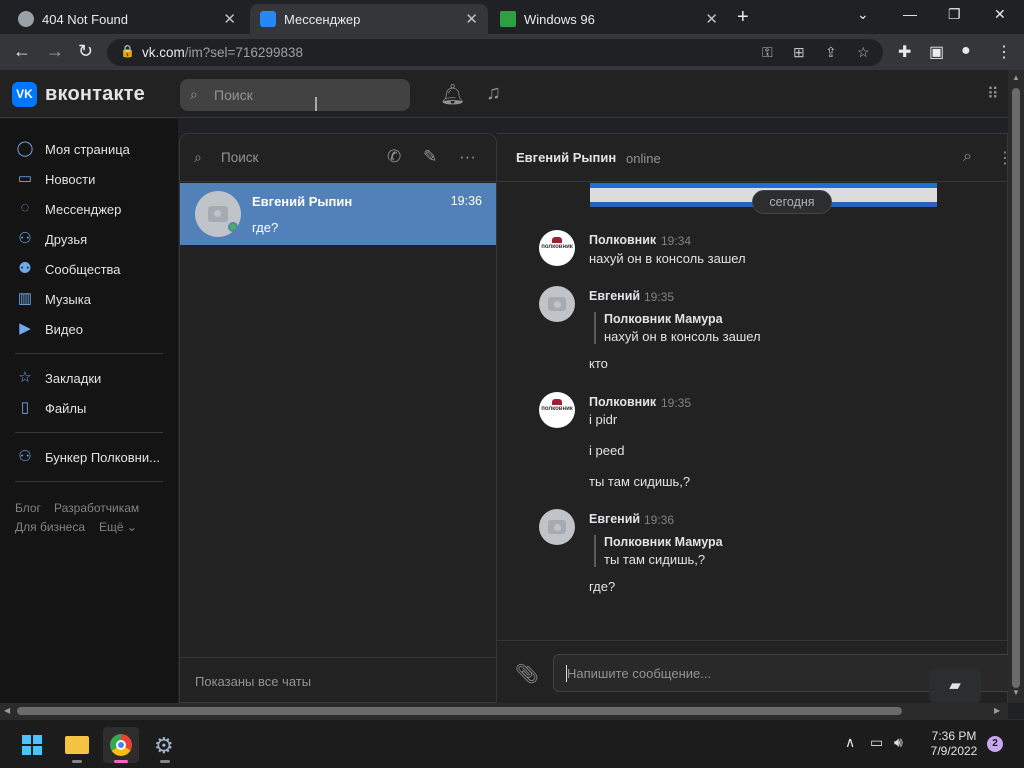 The image size is (1024, 768). Describe the element at coordinates (72, 149) in the screenshot. I see `nav-my-page: ◯ Моя страница` at that location.